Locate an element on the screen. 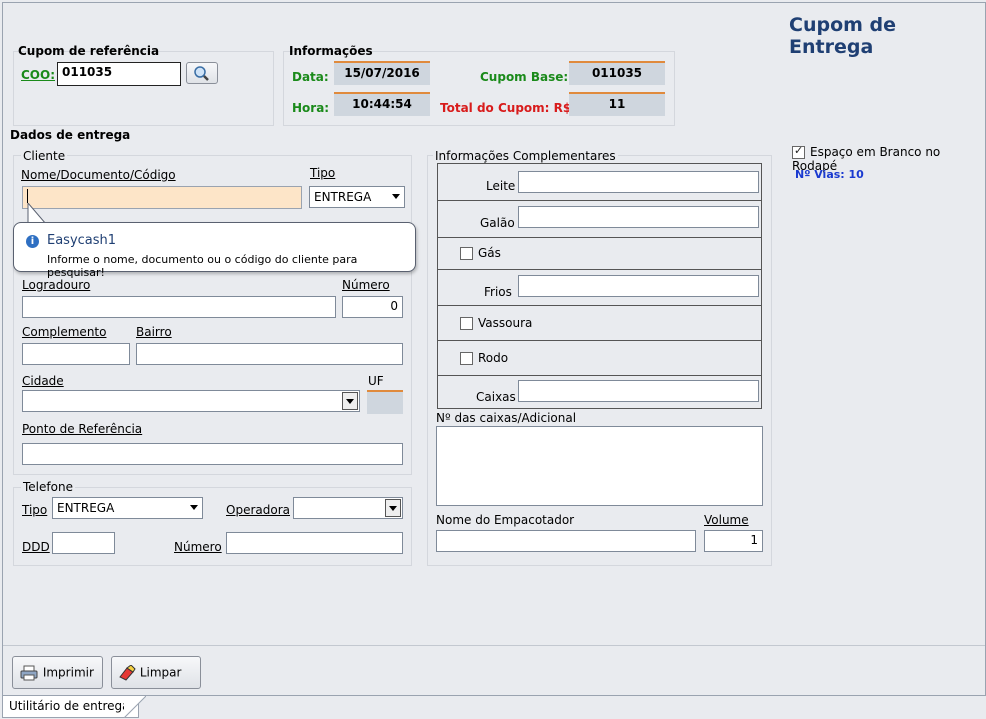 The image size is (986, 719). vassoura-checkbox: Vassoura is located at coordinates (496, 323).